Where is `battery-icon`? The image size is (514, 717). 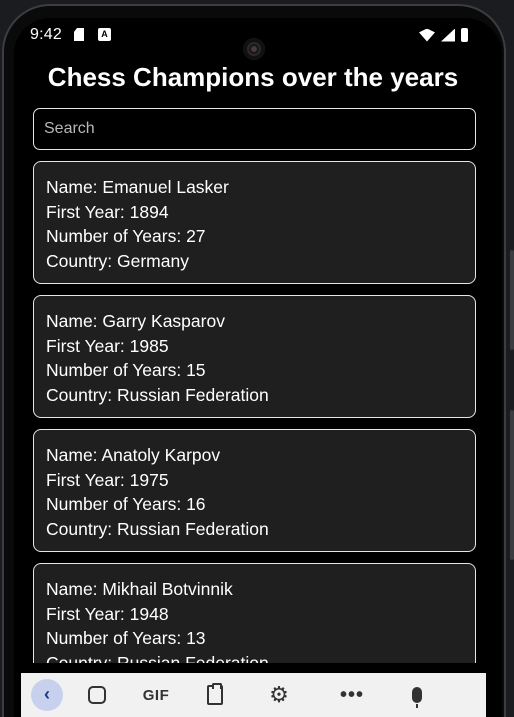 battery-icon is located at coordinates (464, 35).